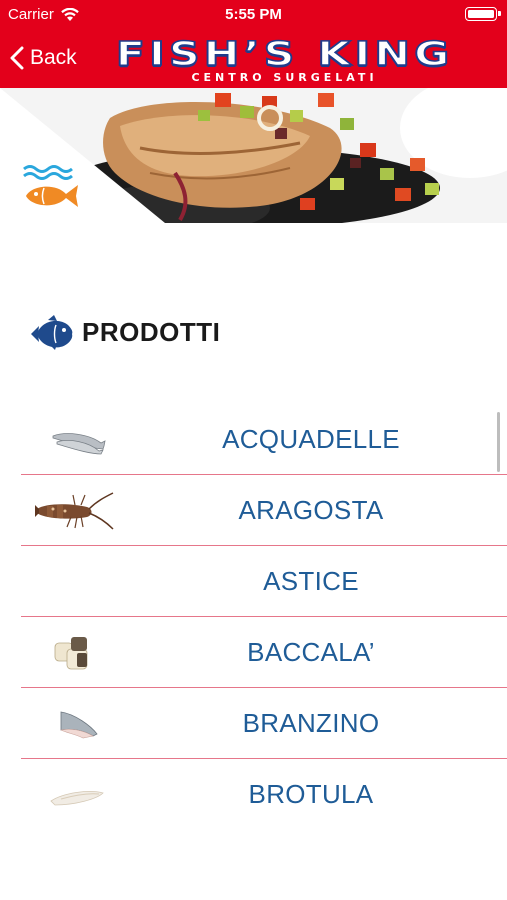 The image size is (507, 900). What do you see at coordinates (311, 652) in the screenshot?
I see `product-name: BACCALA’` at bounding box center [311, 652].